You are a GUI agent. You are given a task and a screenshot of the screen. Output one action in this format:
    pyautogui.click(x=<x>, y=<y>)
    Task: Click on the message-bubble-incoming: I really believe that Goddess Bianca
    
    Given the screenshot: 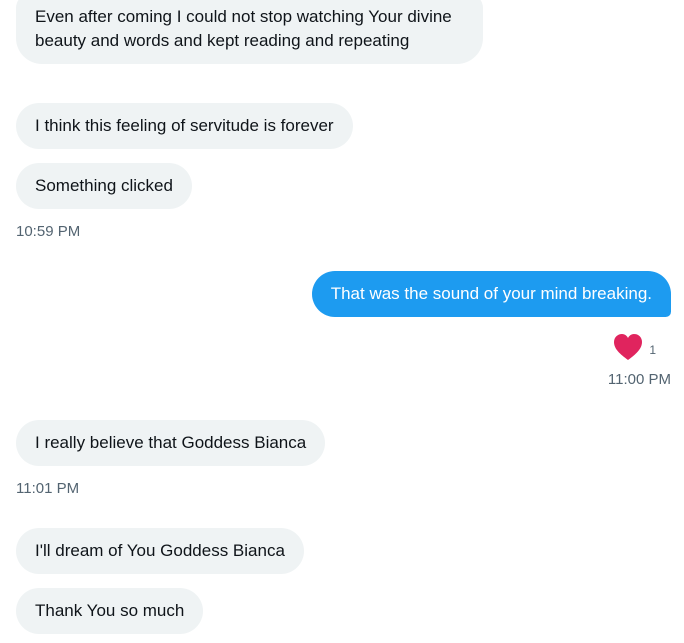 What is the action you would take?
    pyautogui.click(x=171, y=443)
    